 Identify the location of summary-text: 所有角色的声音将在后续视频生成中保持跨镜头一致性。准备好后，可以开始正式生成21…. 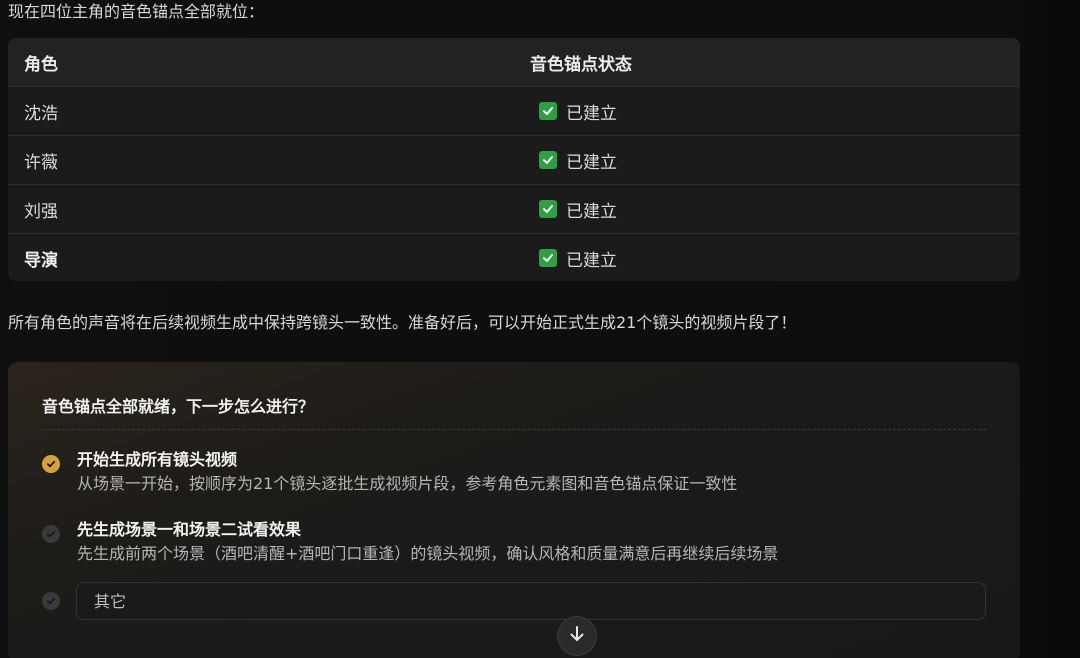
(402, 322).